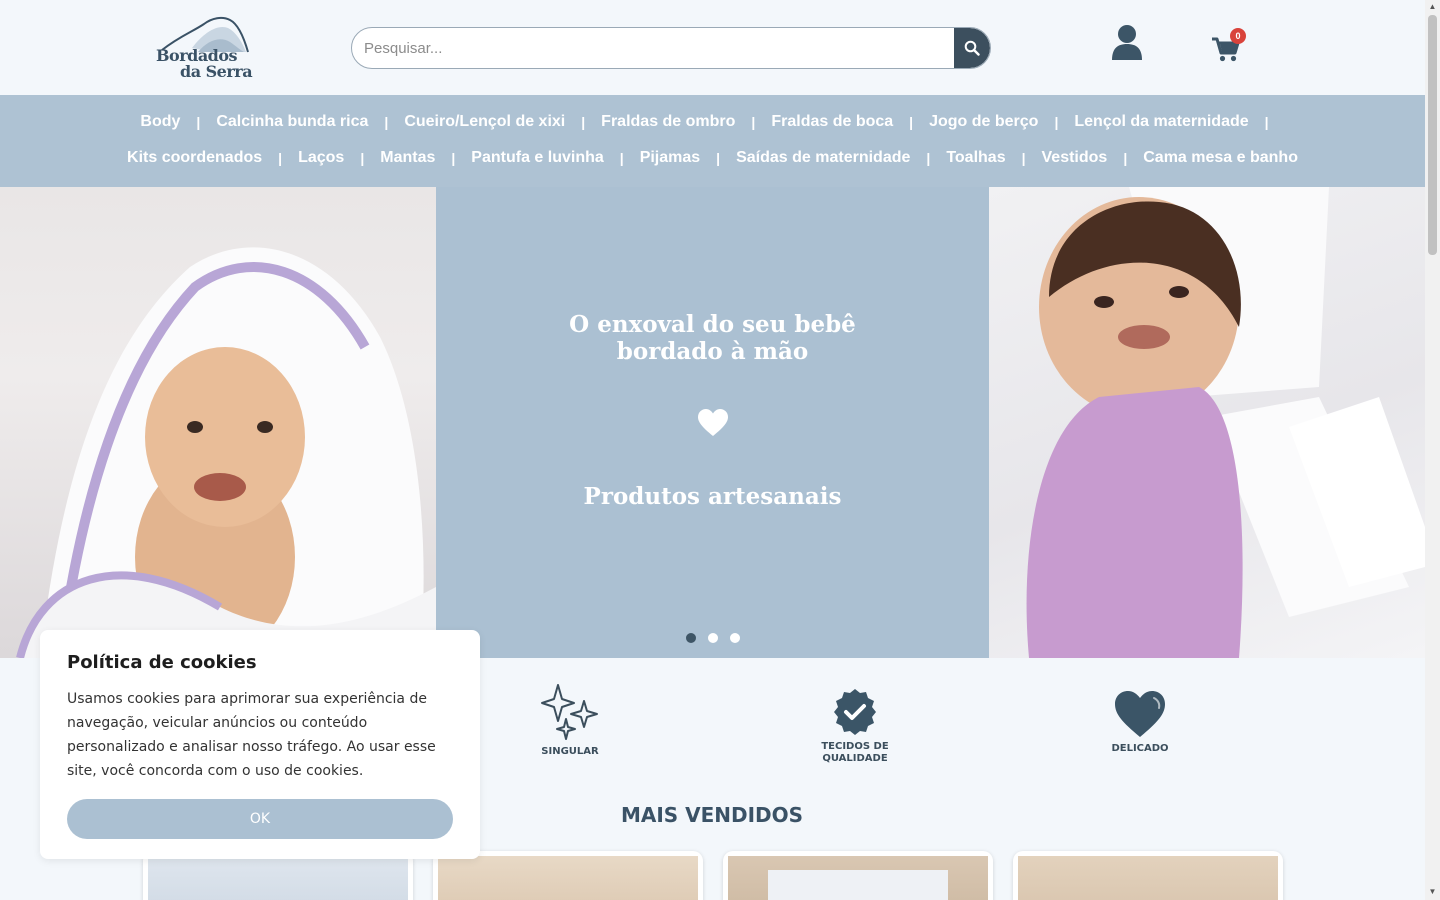 The image size is (1440, 900). I want to click on cart-count-badge: 0, so click(1238, 36).